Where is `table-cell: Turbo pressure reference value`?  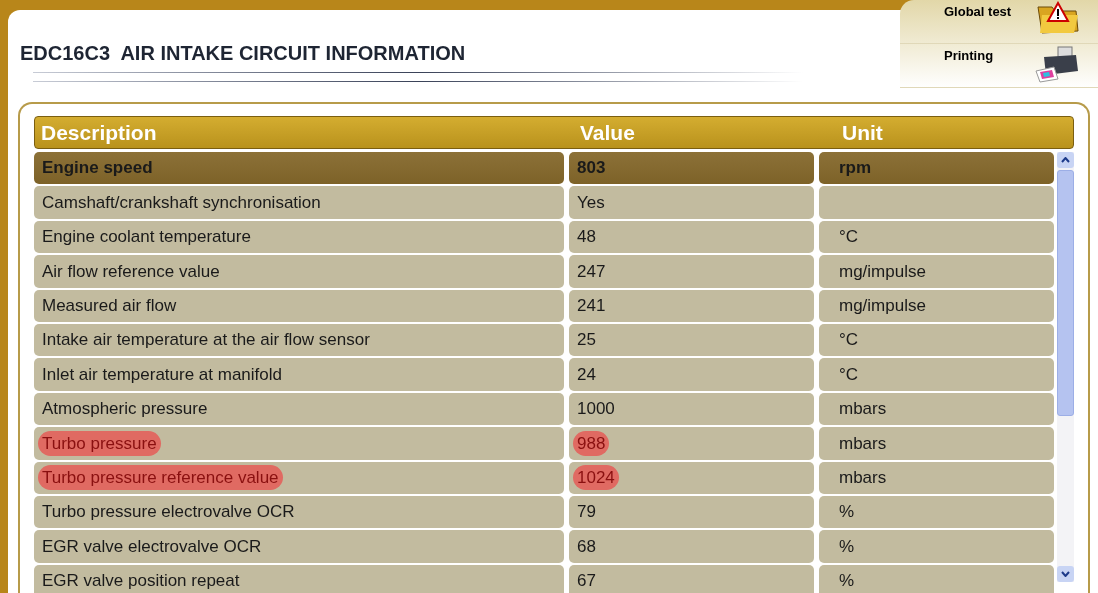
table-cell: Turbo pressure reference value is located at coordinates (299, 477).